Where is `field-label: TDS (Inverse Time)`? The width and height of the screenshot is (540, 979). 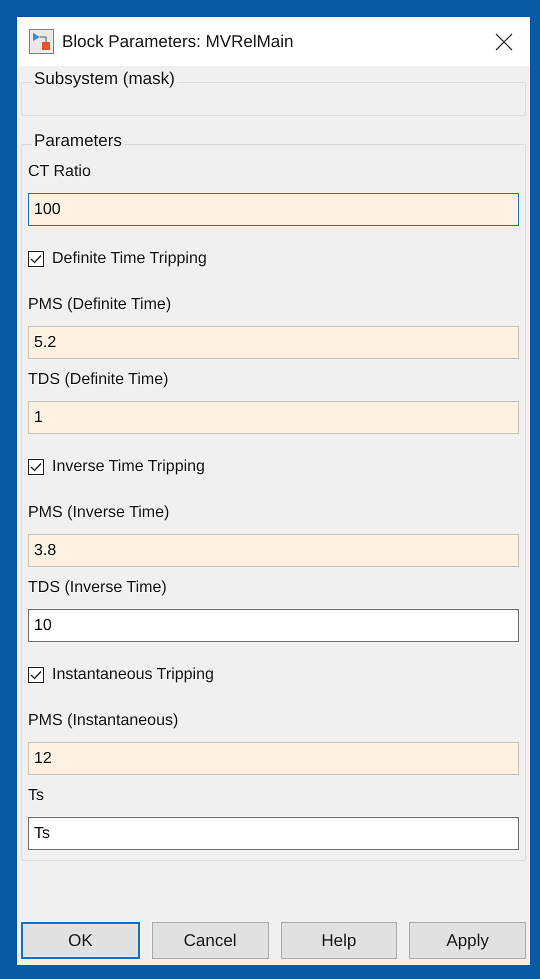 field-label: TDS (Inverse Time) is located at coordinates (98, 588).